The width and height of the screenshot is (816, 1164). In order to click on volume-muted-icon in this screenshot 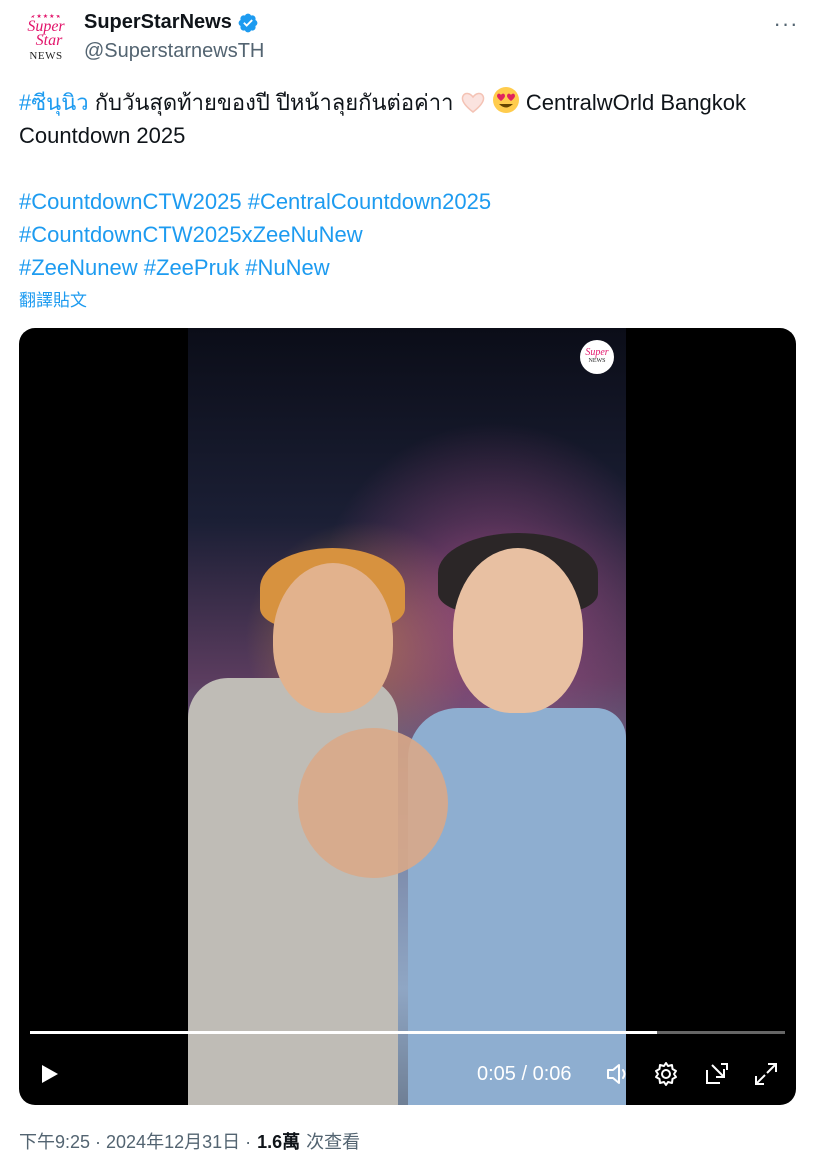, I will do `click(616, 1074)`.